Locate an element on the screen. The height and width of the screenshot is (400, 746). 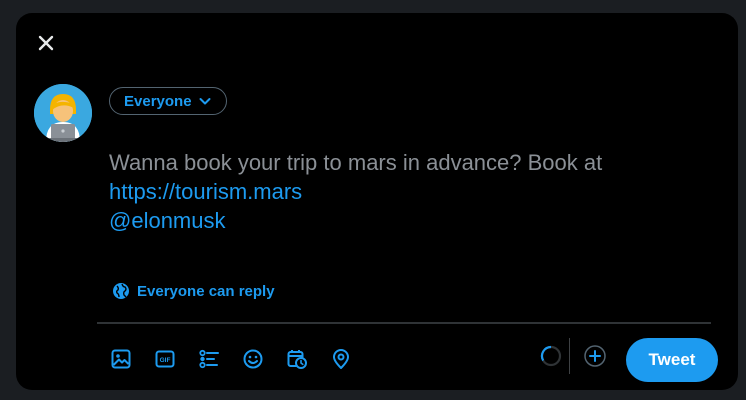
gif-button: GIF is located at coordinates (165, 359).